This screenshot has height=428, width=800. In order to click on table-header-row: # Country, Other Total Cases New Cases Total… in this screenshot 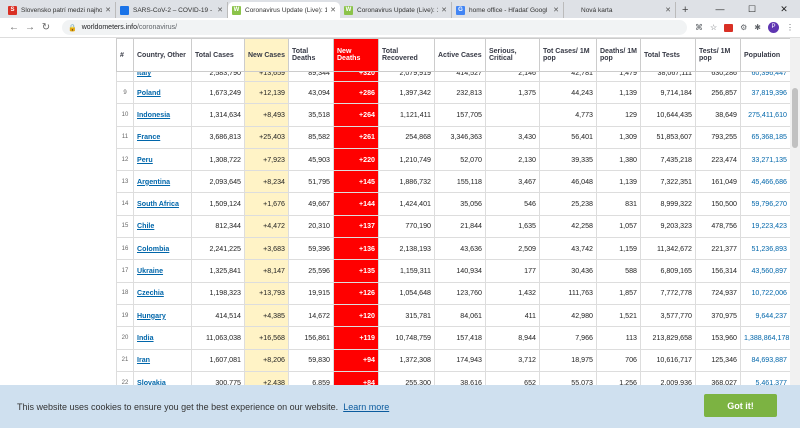, I will do `click(453, 55)`.